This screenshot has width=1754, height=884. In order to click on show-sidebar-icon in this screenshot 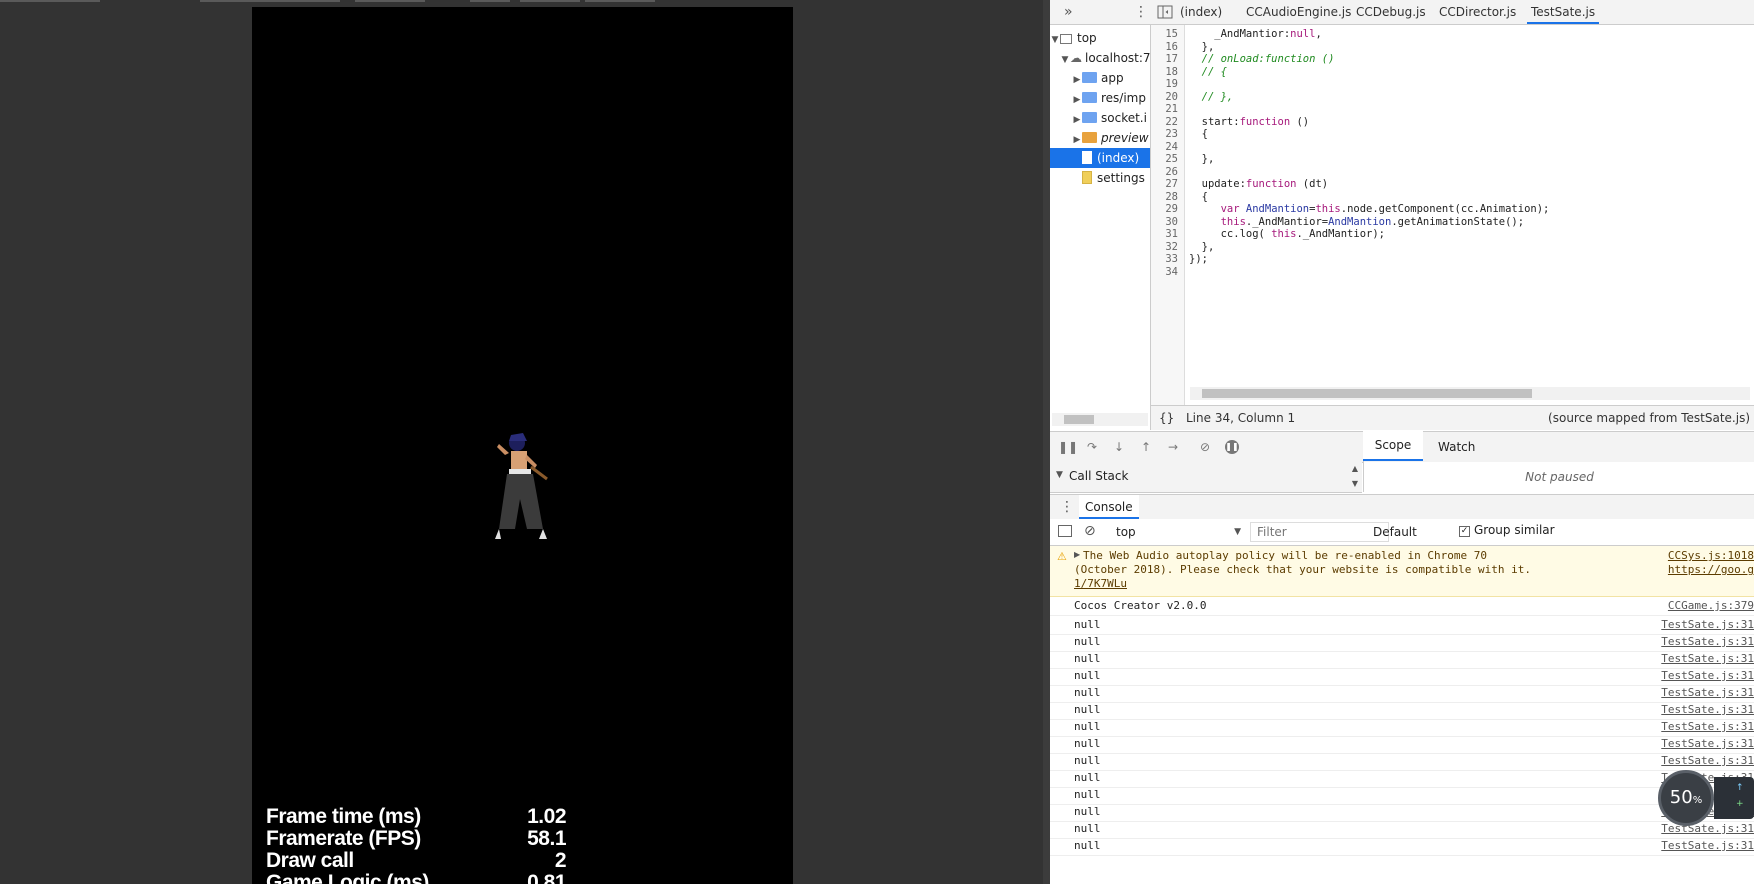, I will do `click(1065, 531)`.